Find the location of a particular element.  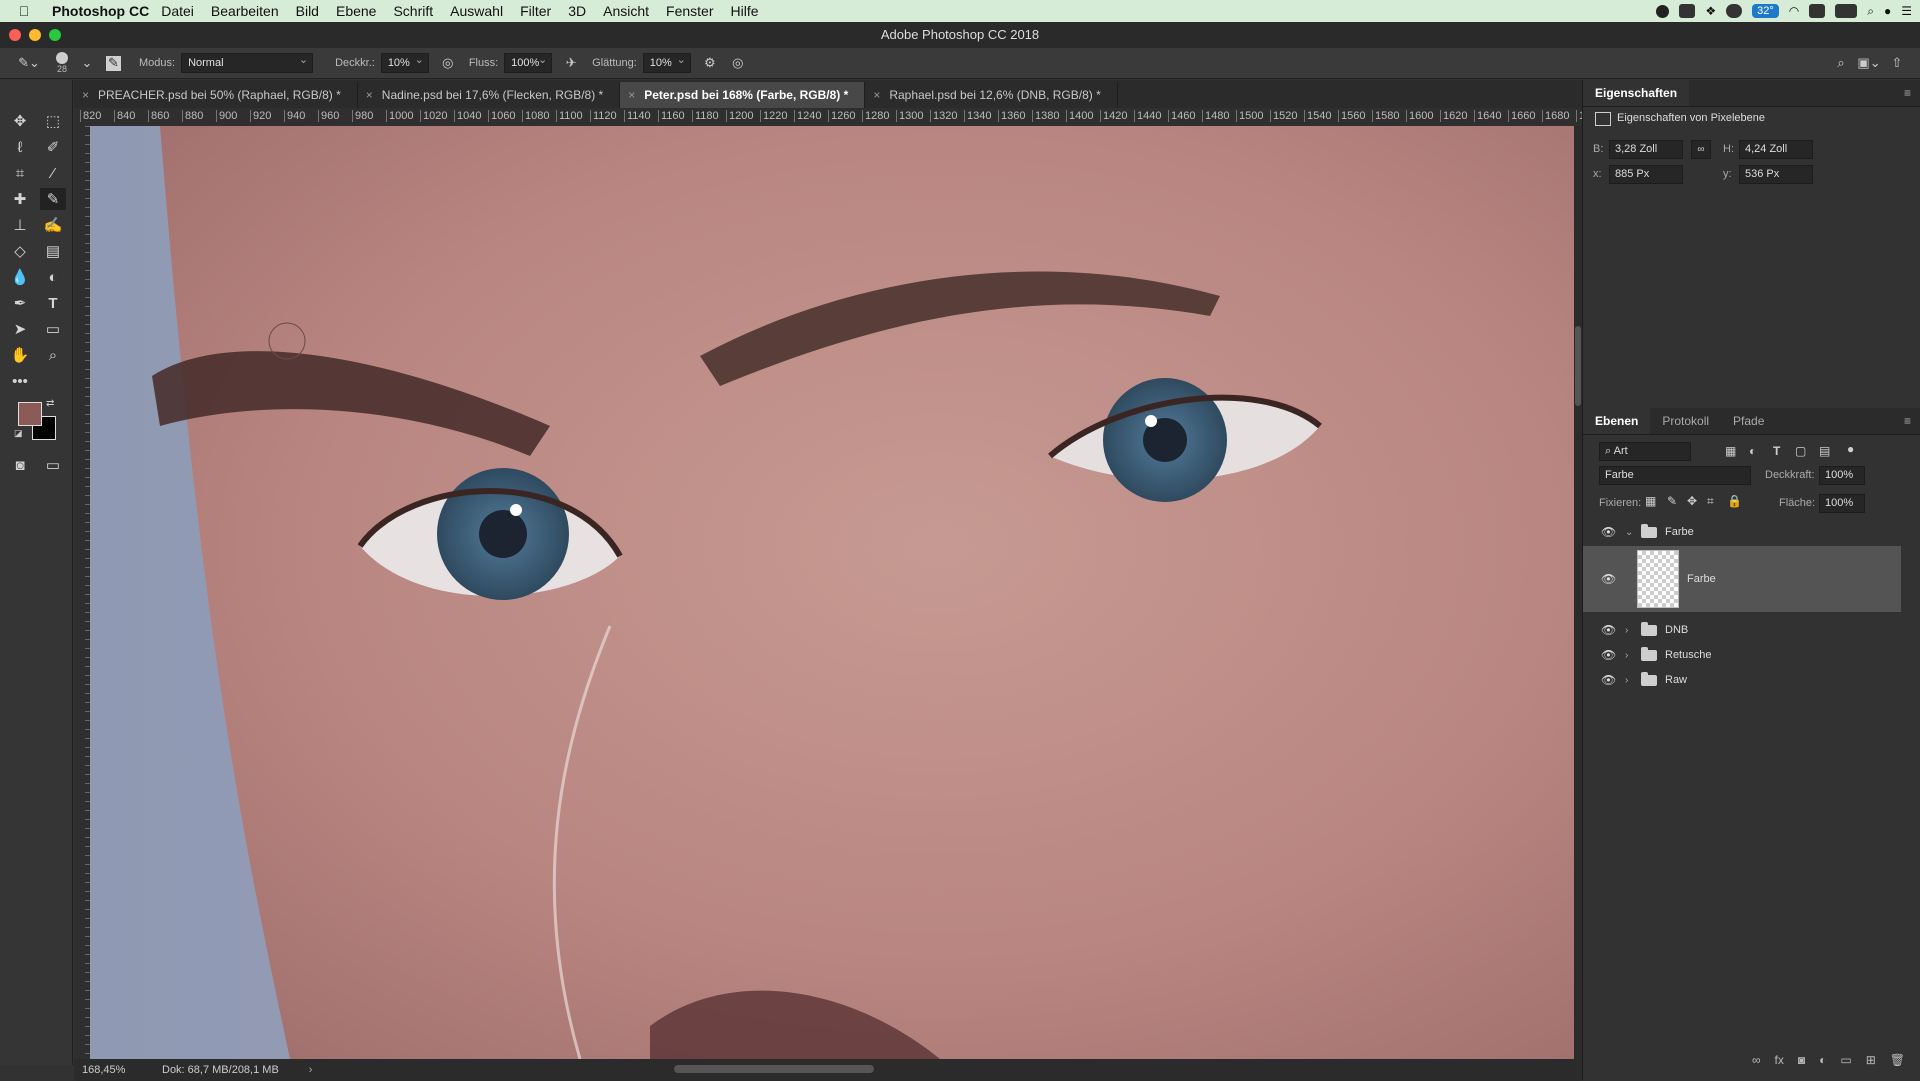

filter-shape-icon: ▢ is located at coordinates (1800, 451).